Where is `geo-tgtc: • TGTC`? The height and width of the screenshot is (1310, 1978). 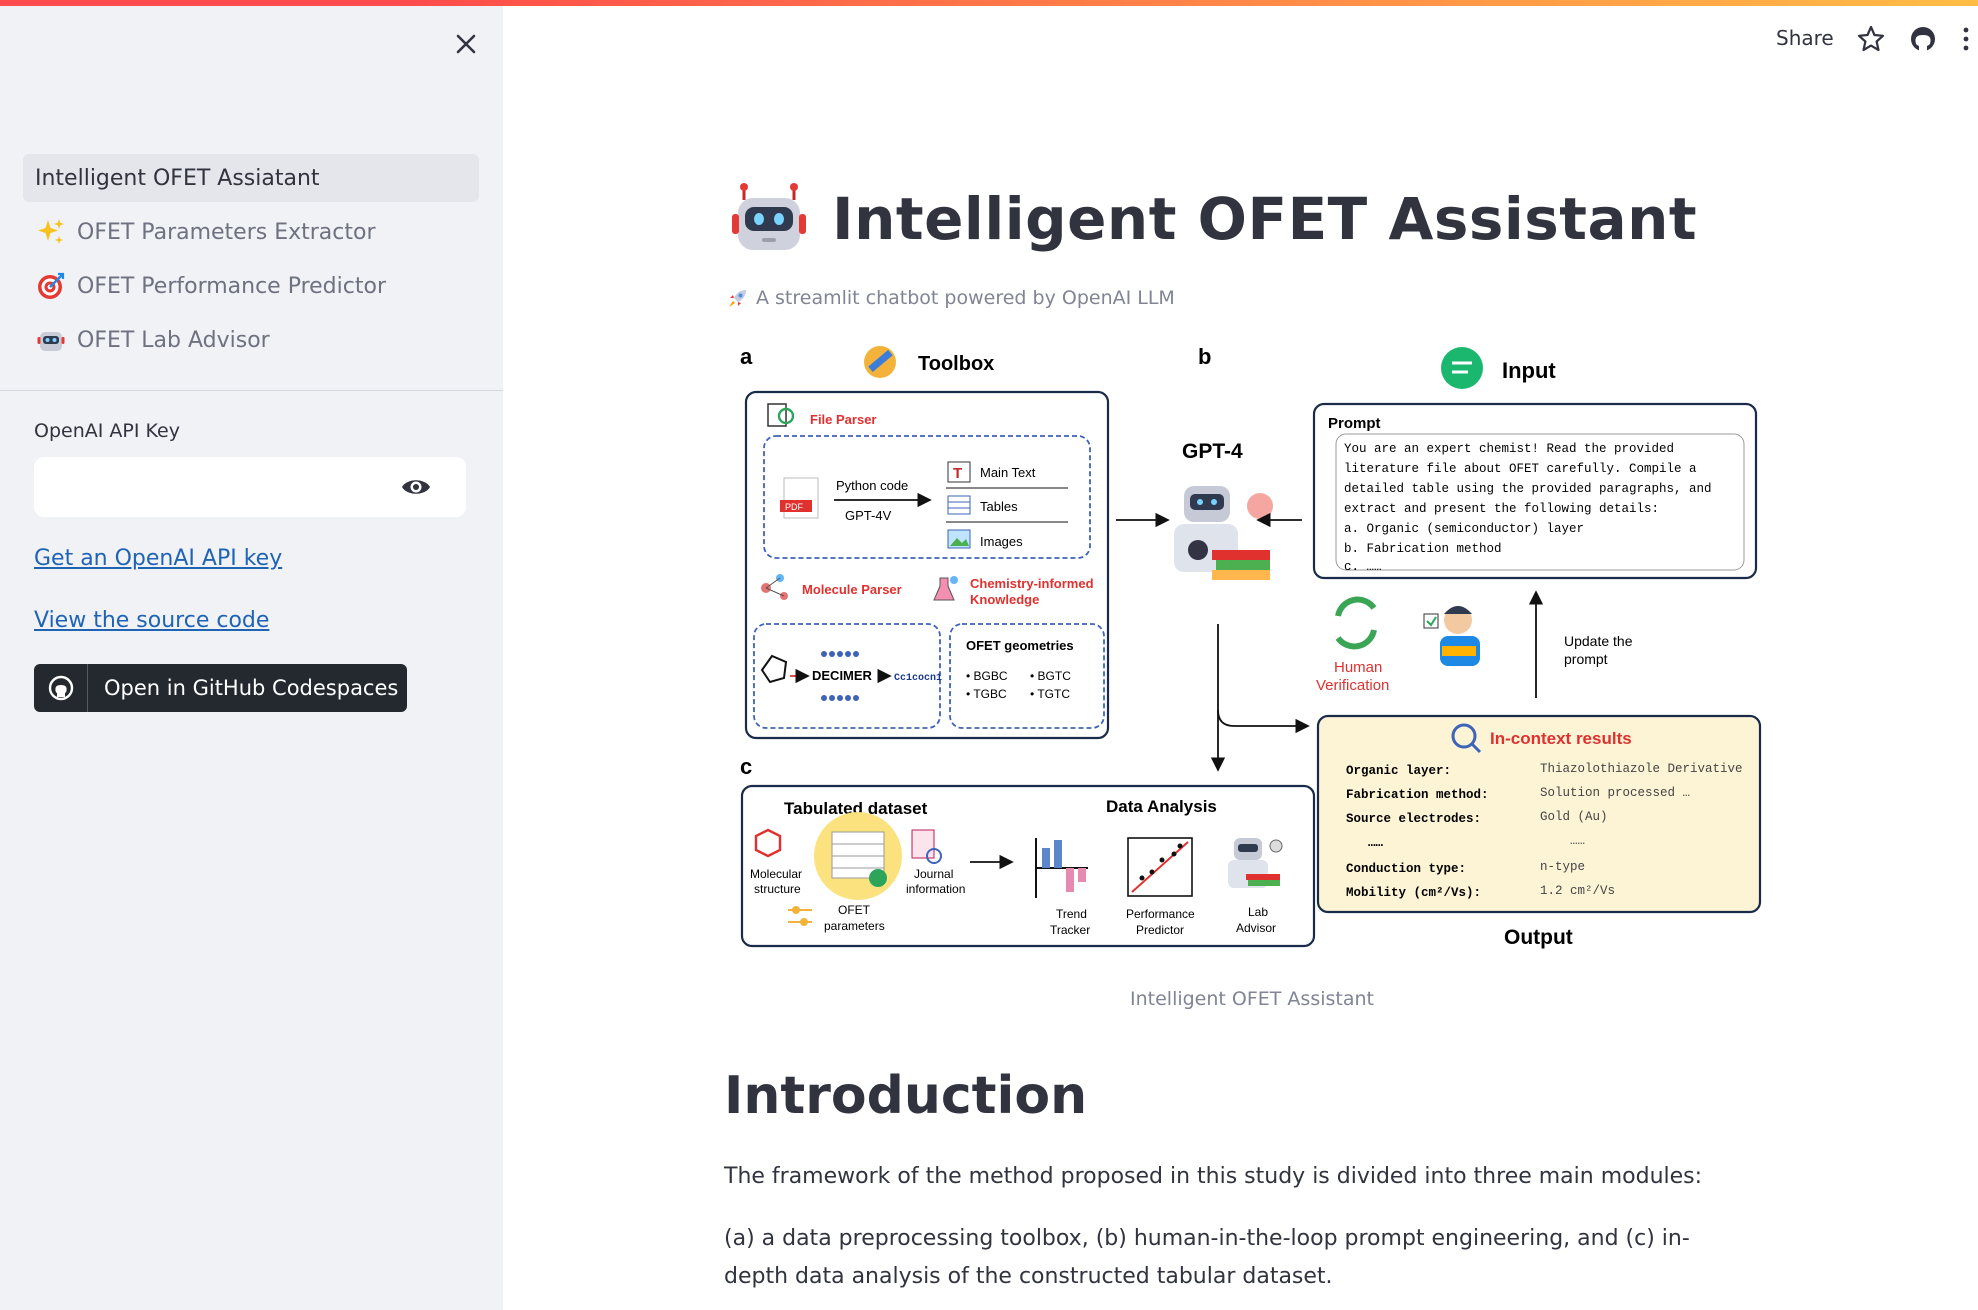 geo-tgtc: • TGTC is located at coordinates (1050, 694).